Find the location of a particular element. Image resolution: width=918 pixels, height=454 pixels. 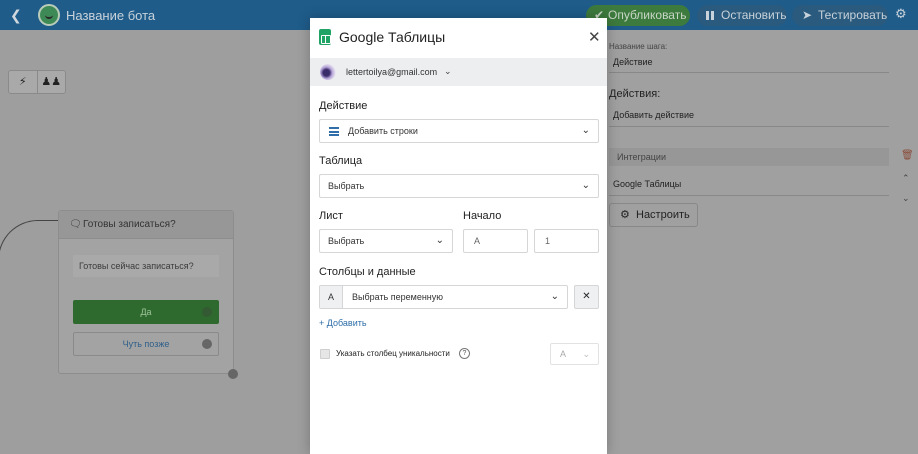

canvas-toolbar: ⚡ ♟♟ is located at coordinates (37, 82).